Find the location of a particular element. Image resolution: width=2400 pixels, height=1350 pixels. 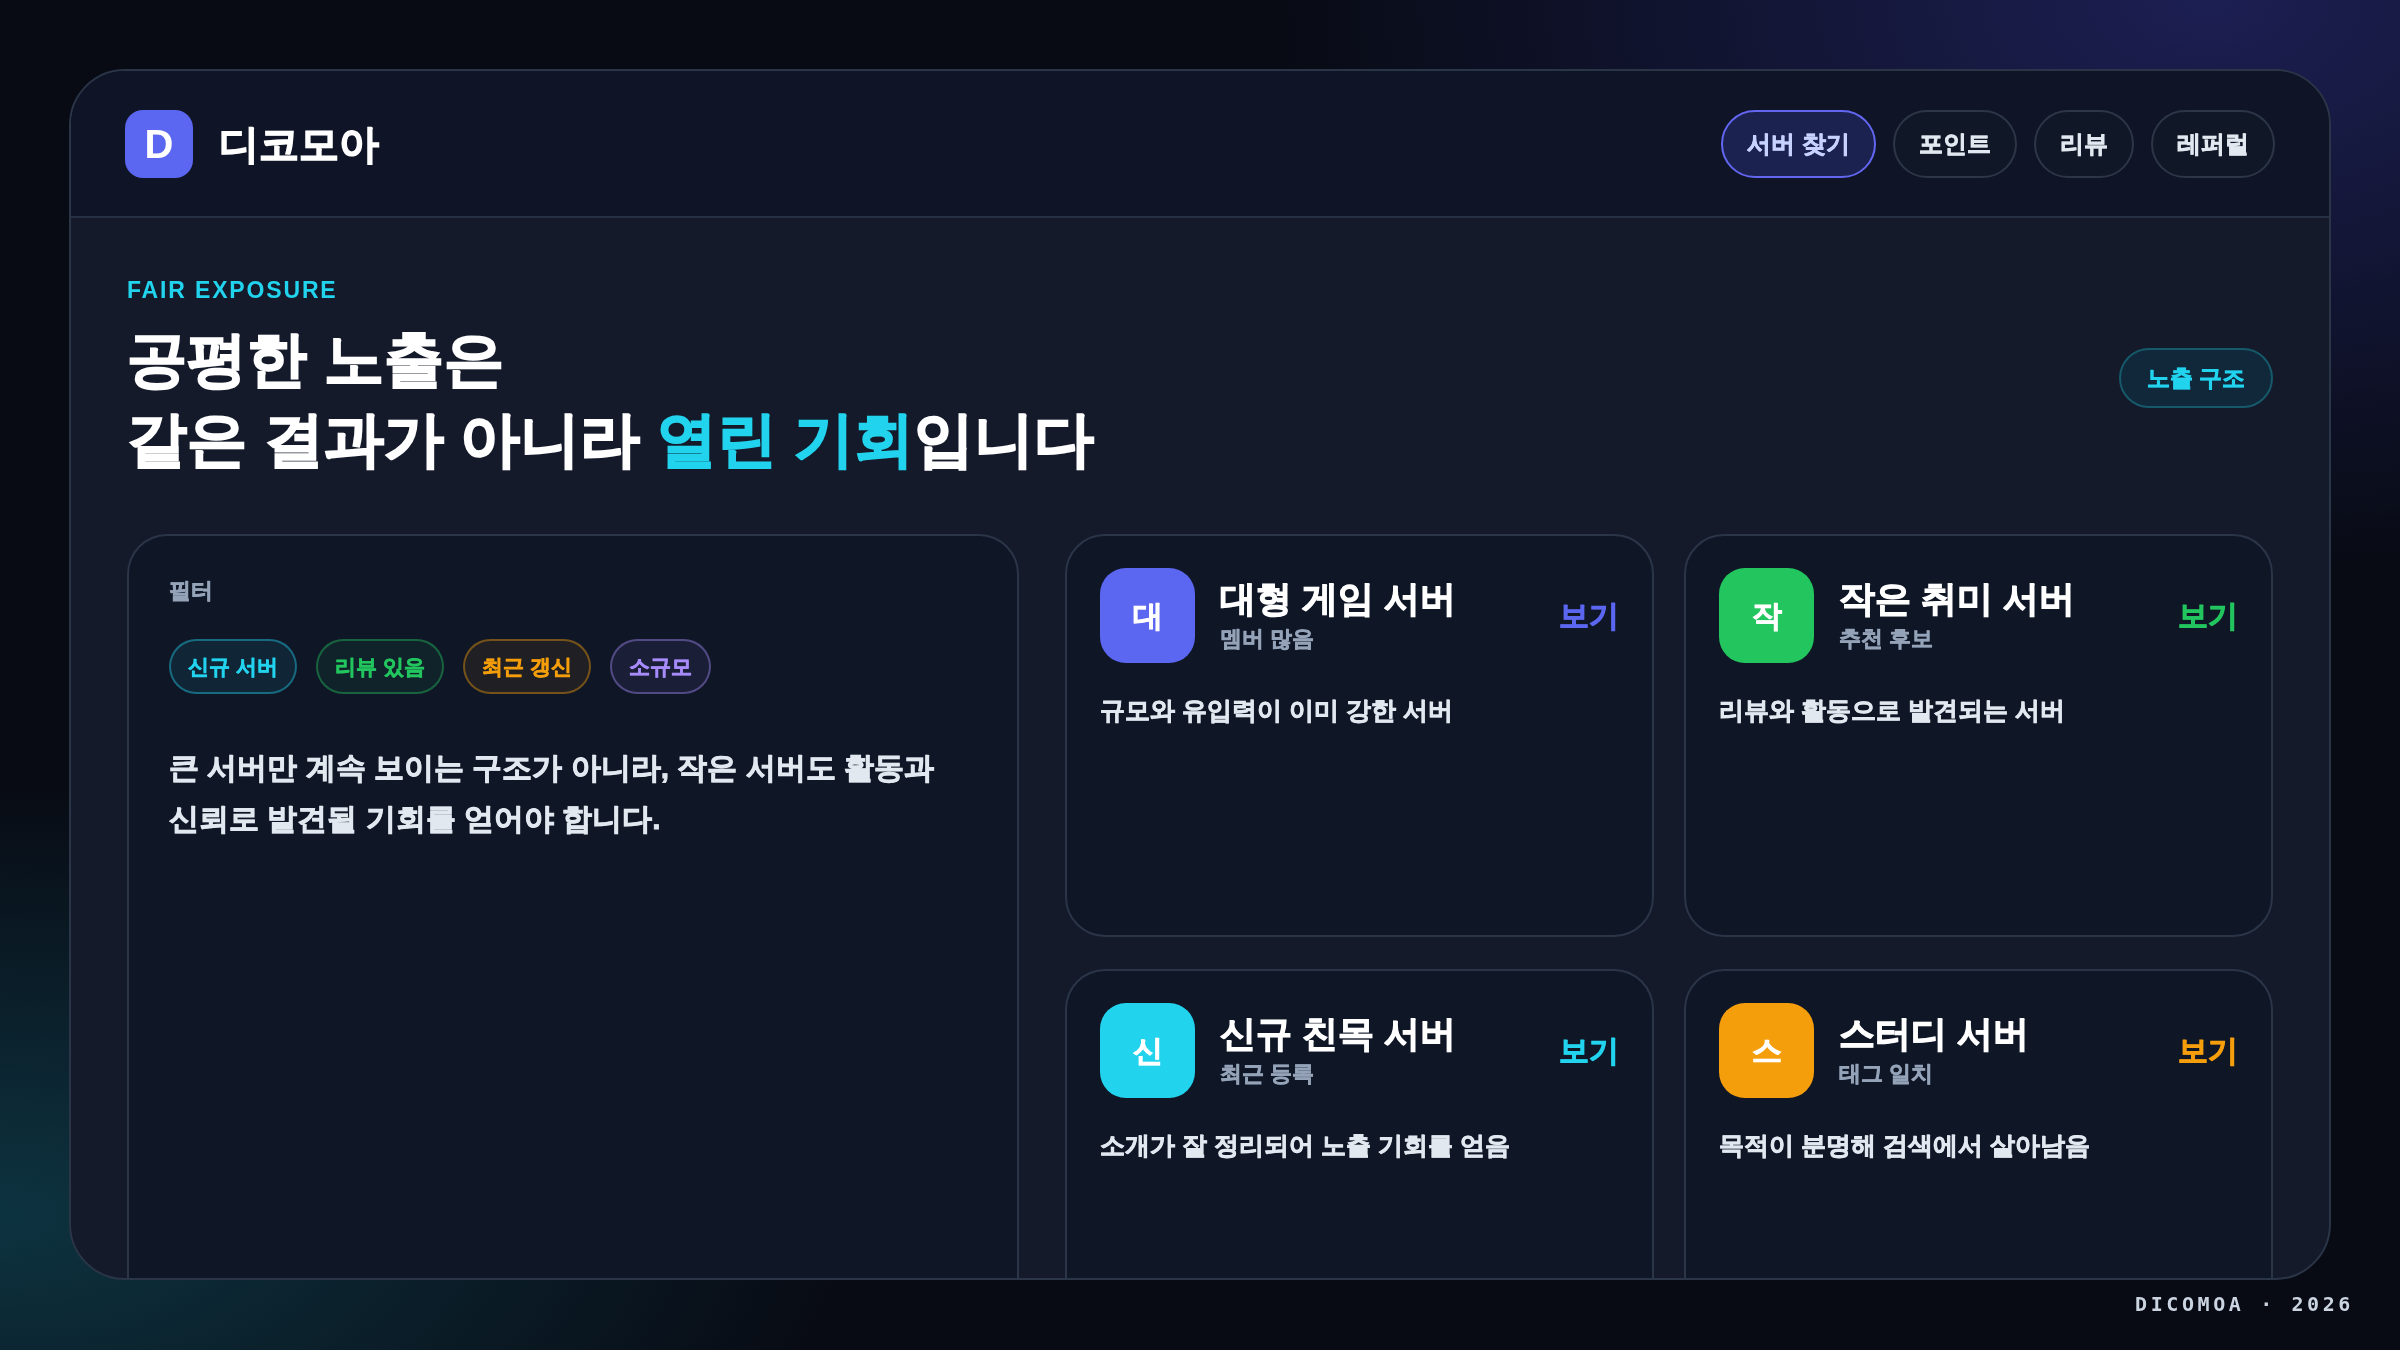

nav-tab: 레퍼럴 is located at coordinates (2213, 143).